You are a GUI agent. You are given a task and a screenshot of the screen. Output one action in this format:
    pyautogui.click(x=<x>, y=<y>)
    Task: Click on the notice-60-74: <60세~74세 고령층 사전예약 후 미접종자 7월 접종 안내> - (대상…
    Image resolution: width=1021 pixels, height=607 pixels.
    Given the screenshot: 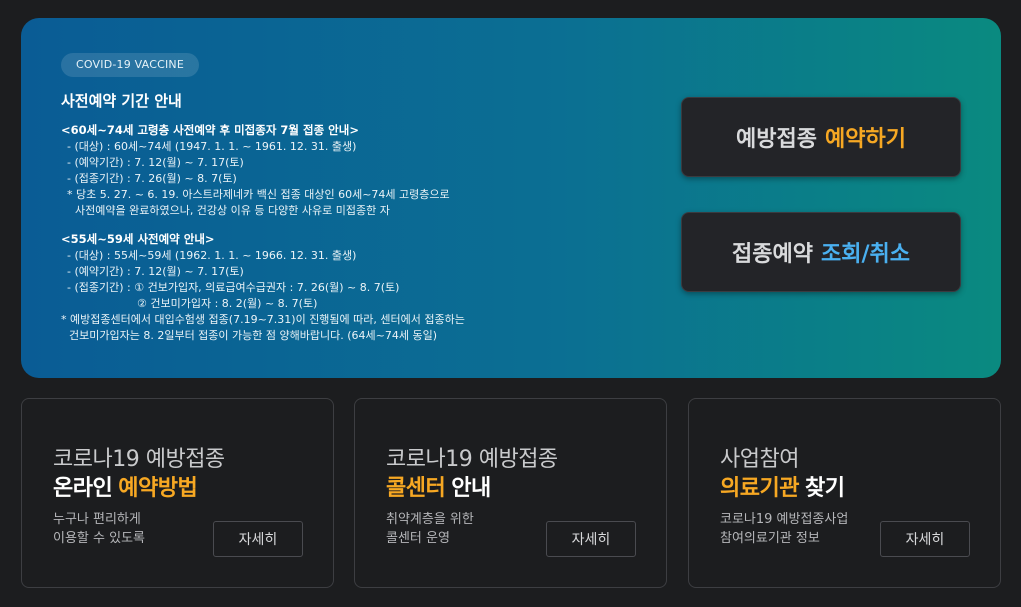 What is the action you would take?
    pyautogui.click(x=341, y=170)
    